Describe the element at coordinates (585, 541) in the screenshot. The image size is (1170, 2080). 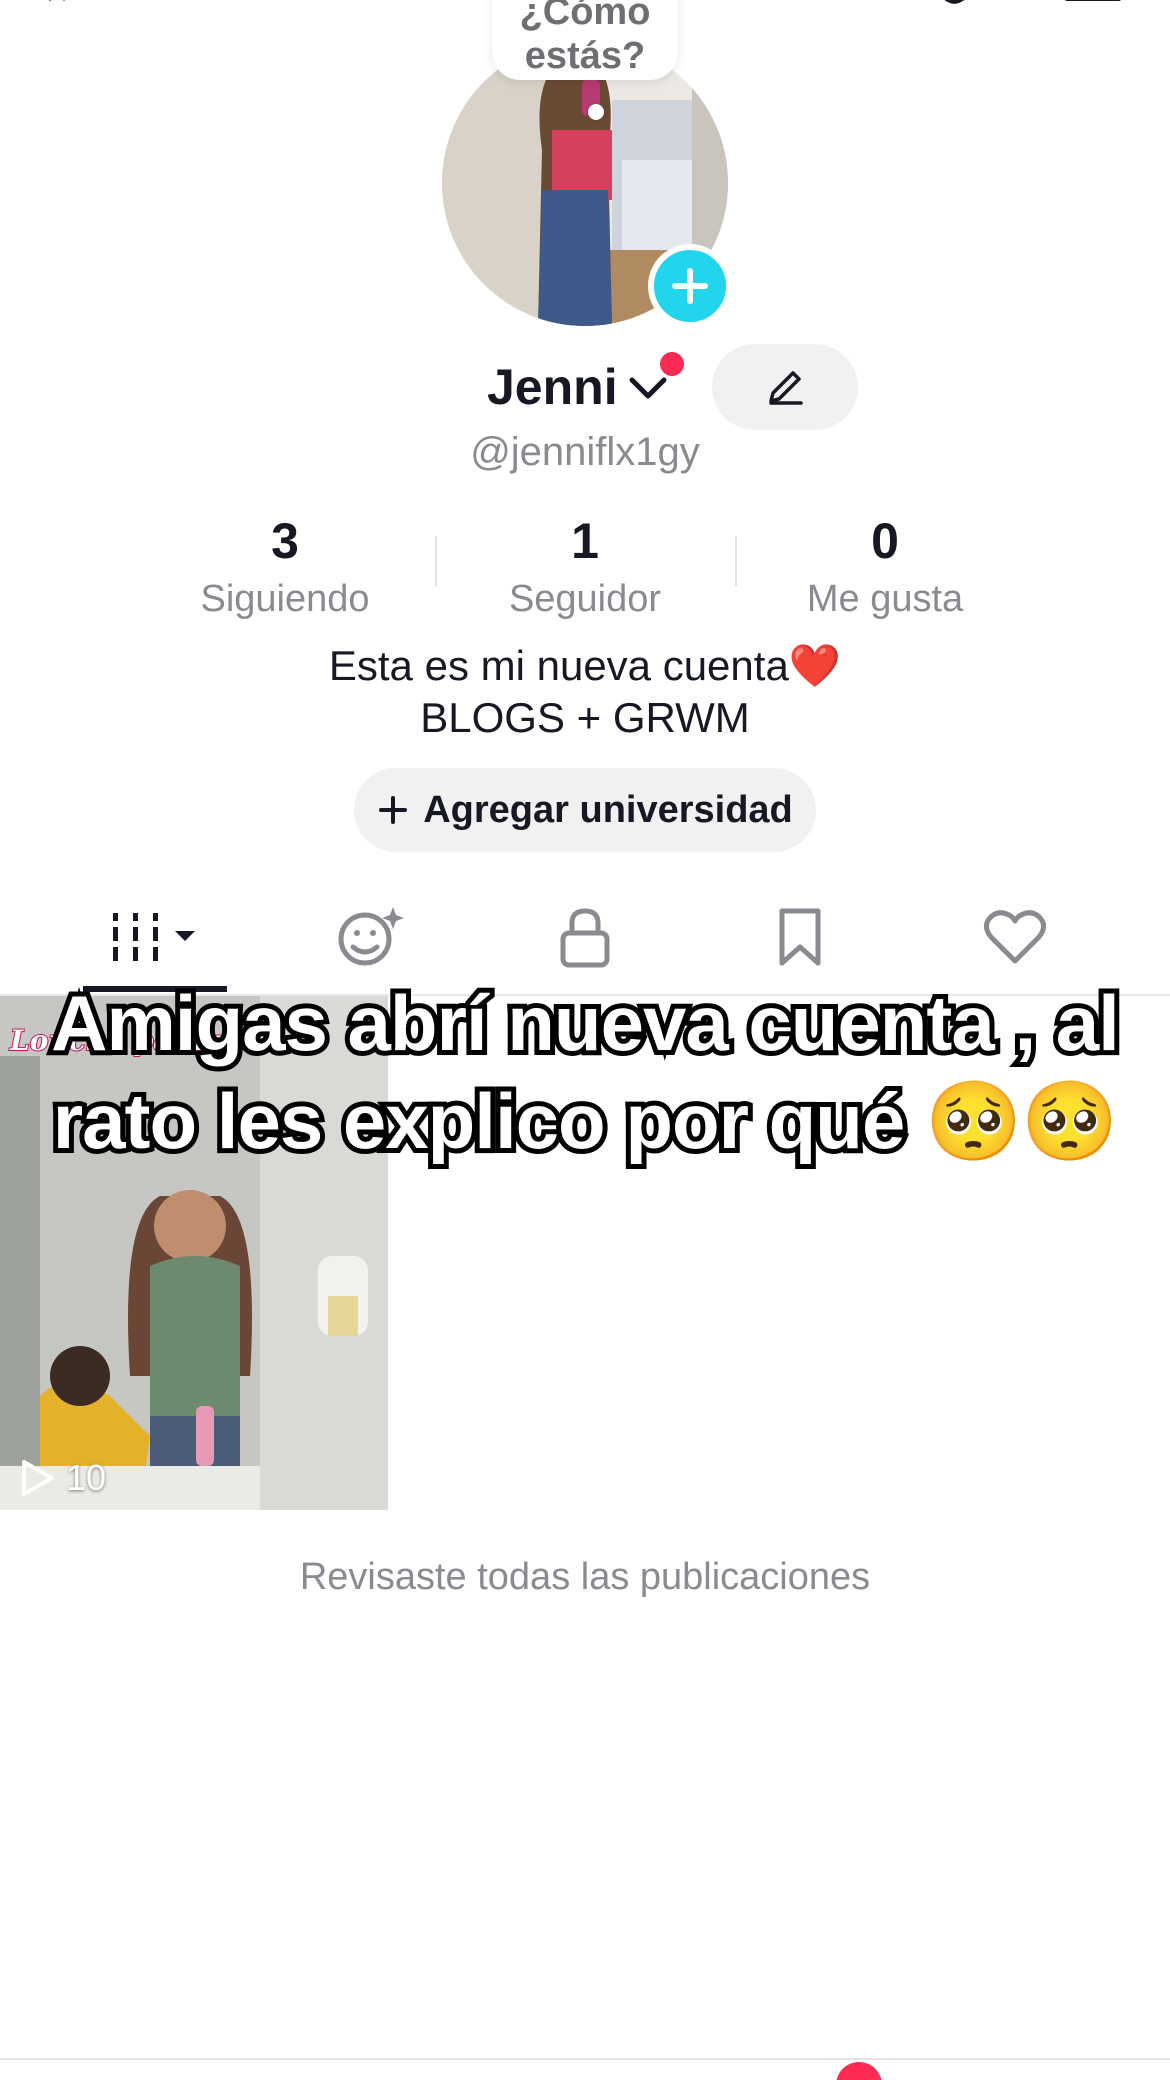
I see `stat-value: 1` at that location.